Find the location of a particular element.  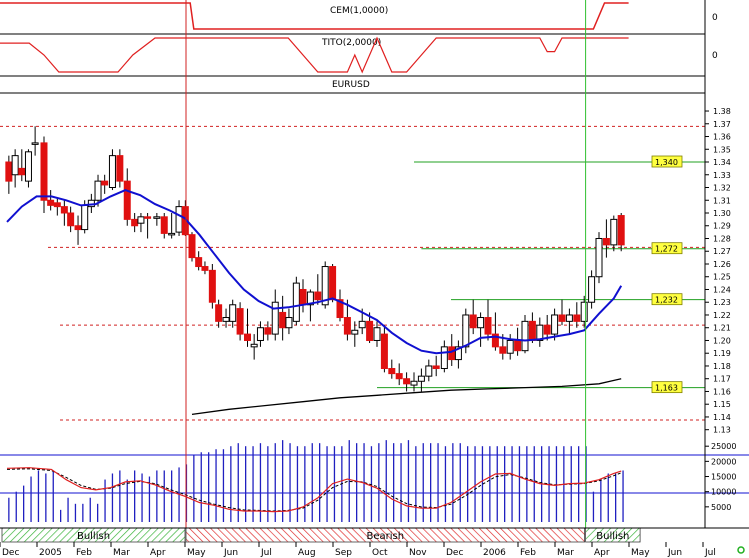

price-tag-label: 1,163 is located at coordinates (666, 388).